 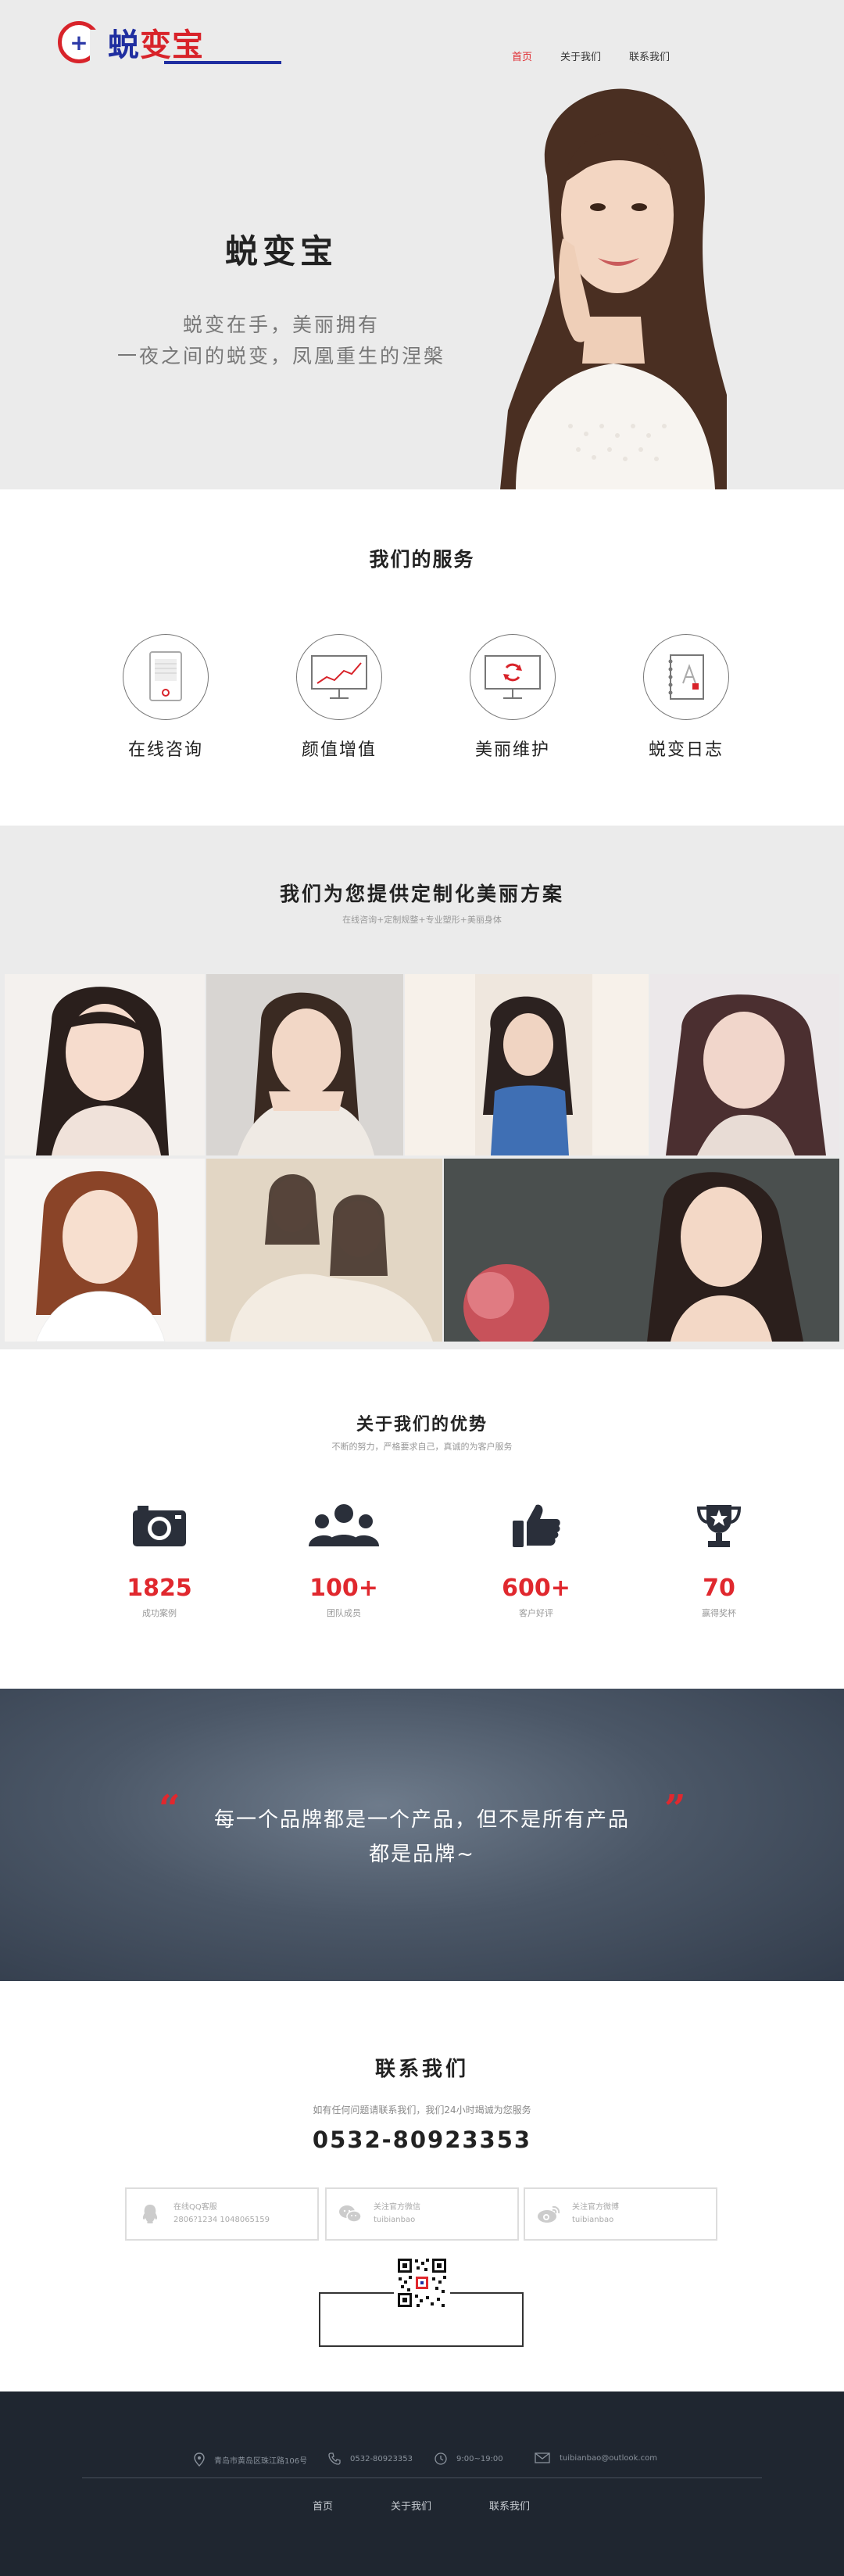 I want to click on refresh-monitor-icon, so click(x=513, y=677).